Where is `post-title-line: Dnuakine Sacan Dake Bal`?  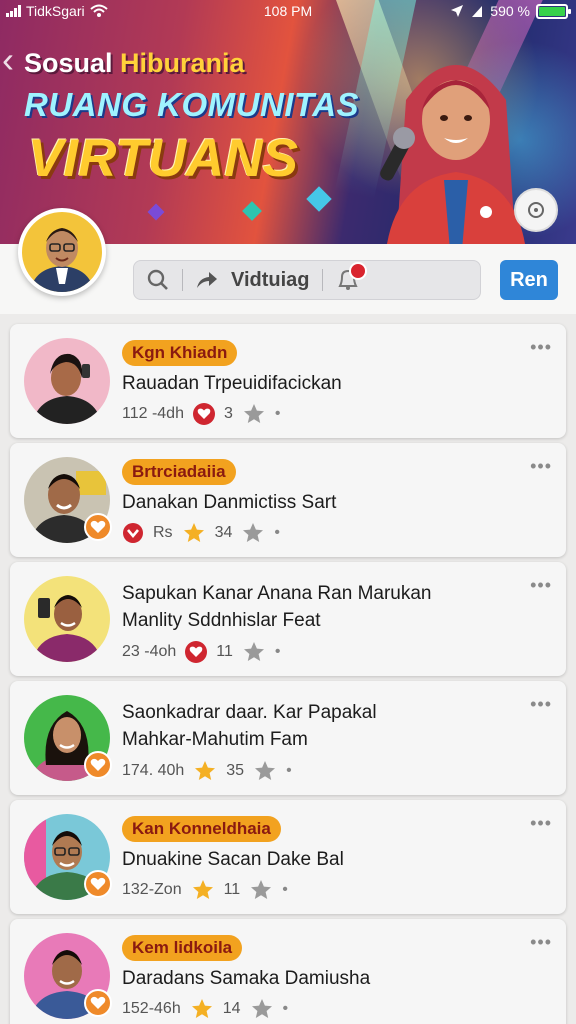
post-title-line: Dnuakine Sacan Dake Bal is located at coordinates (233, 859).